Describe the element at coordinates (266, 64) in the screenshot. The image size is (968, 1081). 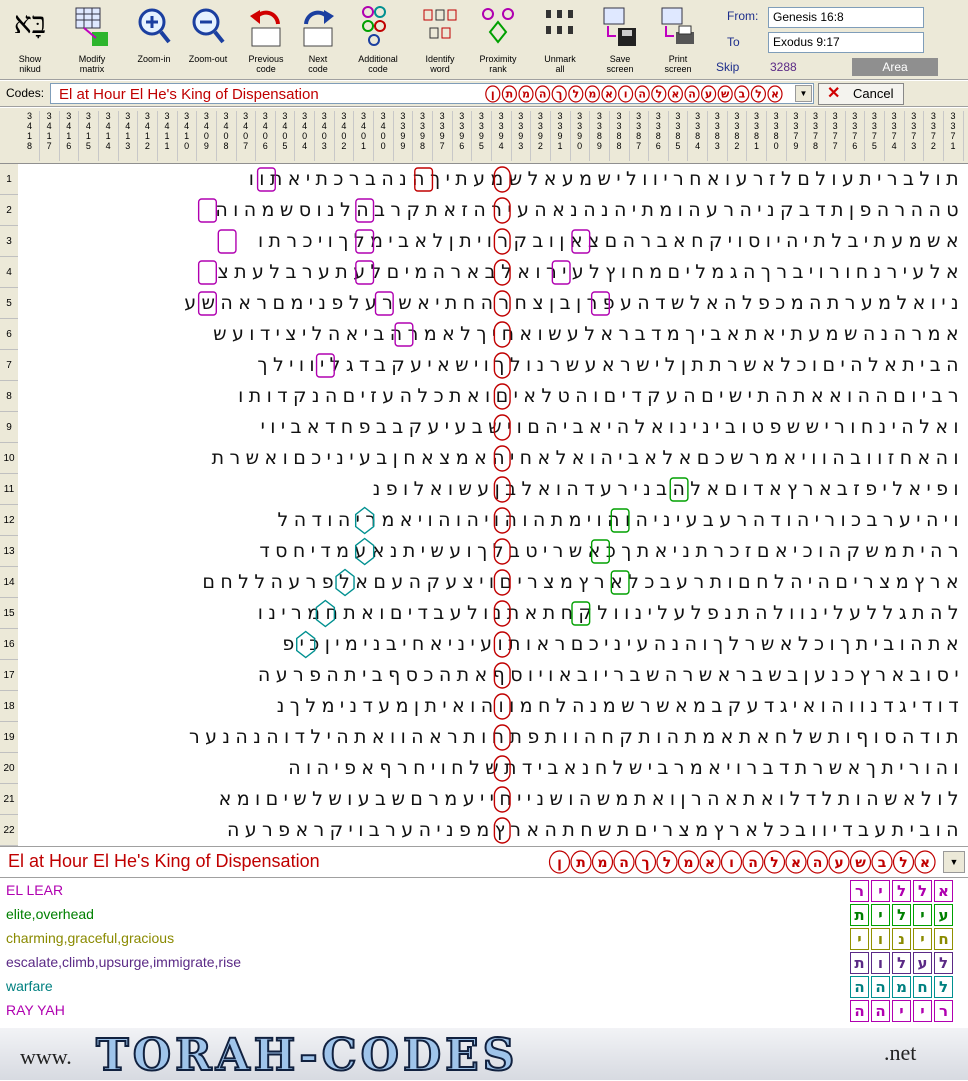
I see `previous-code-label: Previous code` at that location.